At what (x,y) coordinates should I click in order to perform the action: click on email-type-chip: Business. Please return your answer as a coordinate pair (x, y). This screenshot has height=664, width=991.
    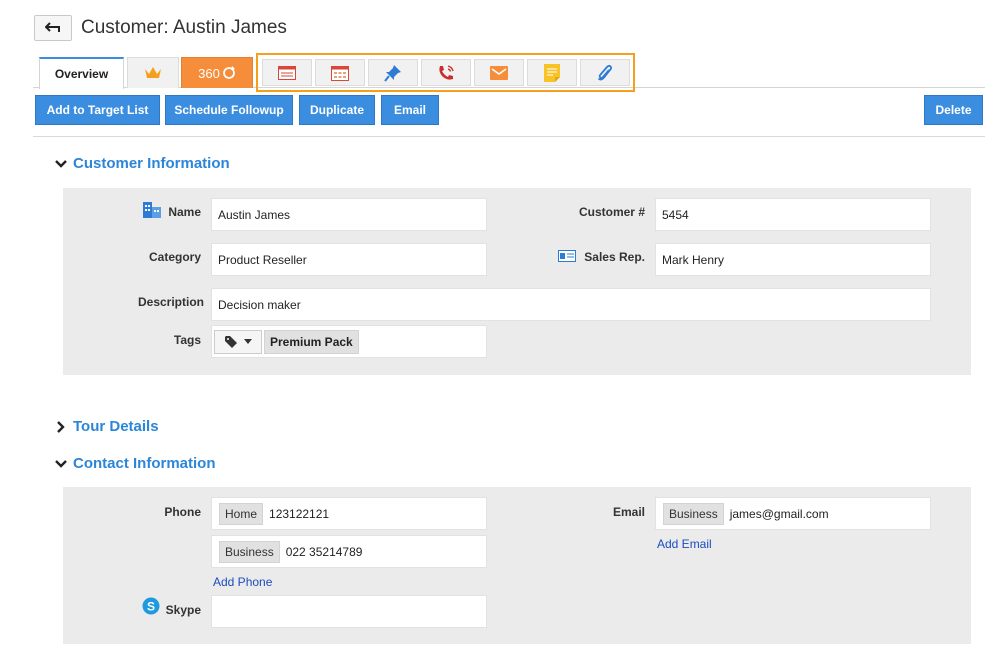
    Looking at the image, I should click on (693, 513).